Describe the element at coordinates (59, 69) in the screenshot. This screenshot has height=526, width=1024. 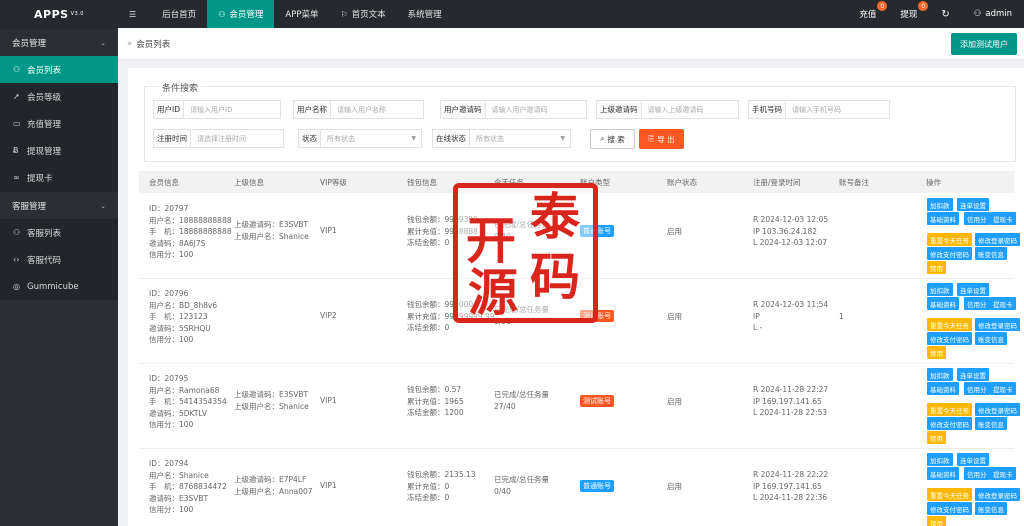
I see `sidebar-item-member-list: ⚇ 会员列表` at that location.